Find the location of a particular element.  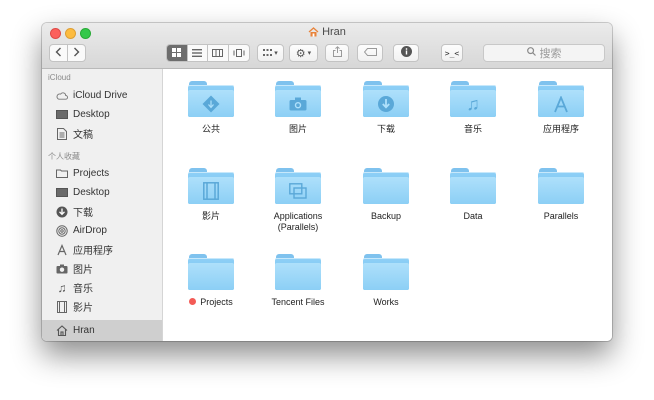

sidebar-item-airdrop: AirDrop is located at coordinates (102, 230).